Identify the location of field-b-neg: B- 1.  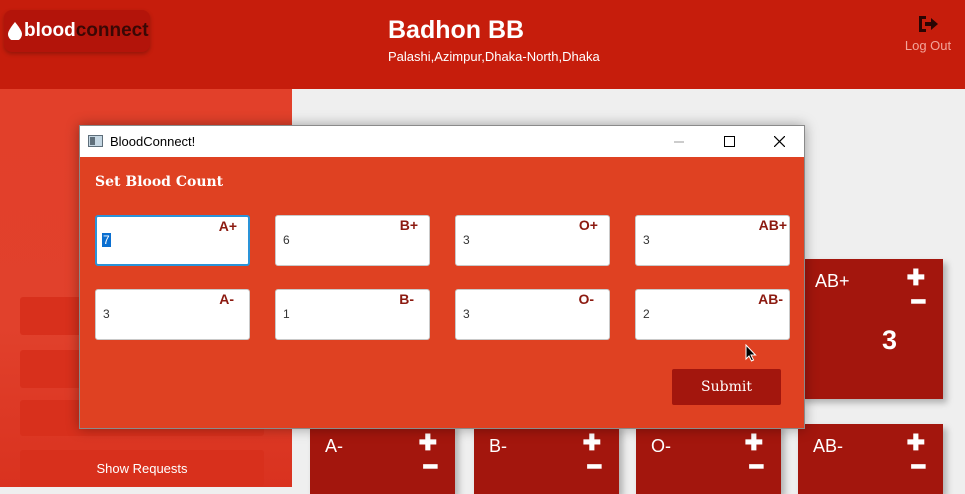
(352, 314).